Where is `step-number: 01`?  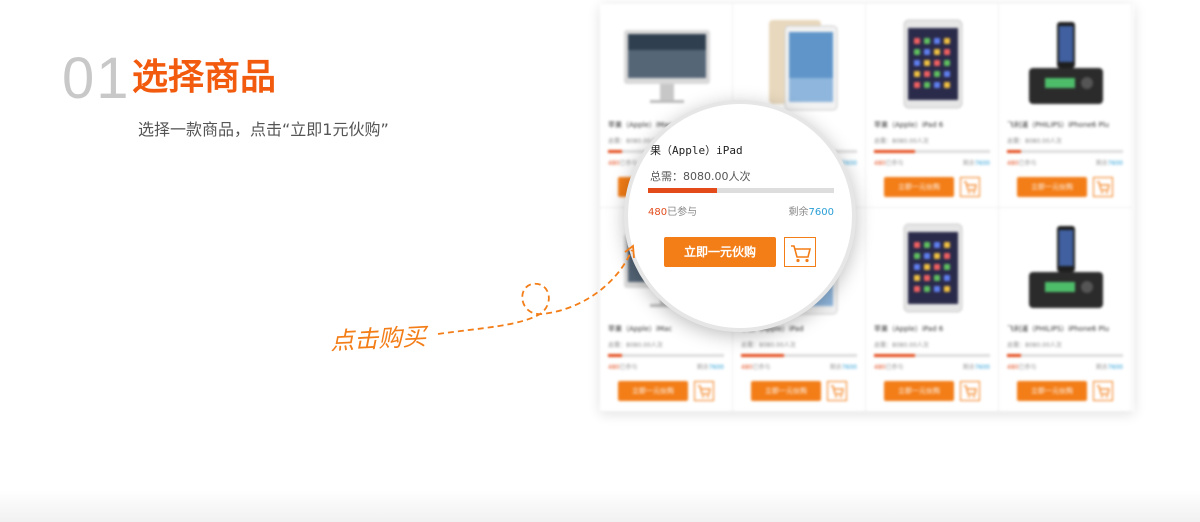 step-number: 01 is located at coordinates (96, 78).